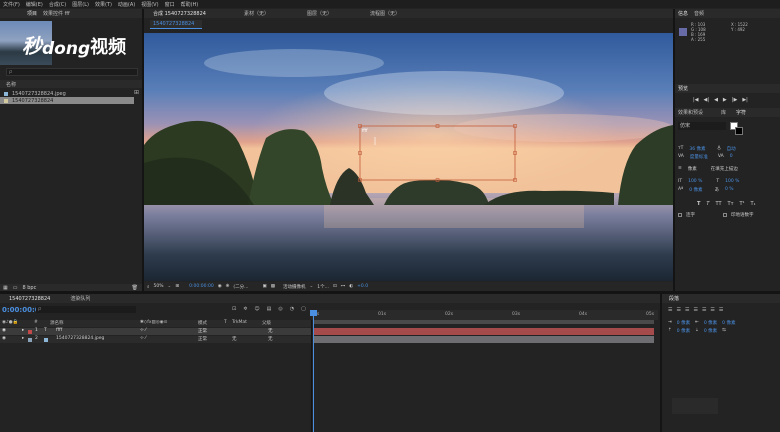  What do you see at coordinates (697, 149) in the screenshot?
I see `font-size-field: 36 像素` at bounding box center [697, 149].